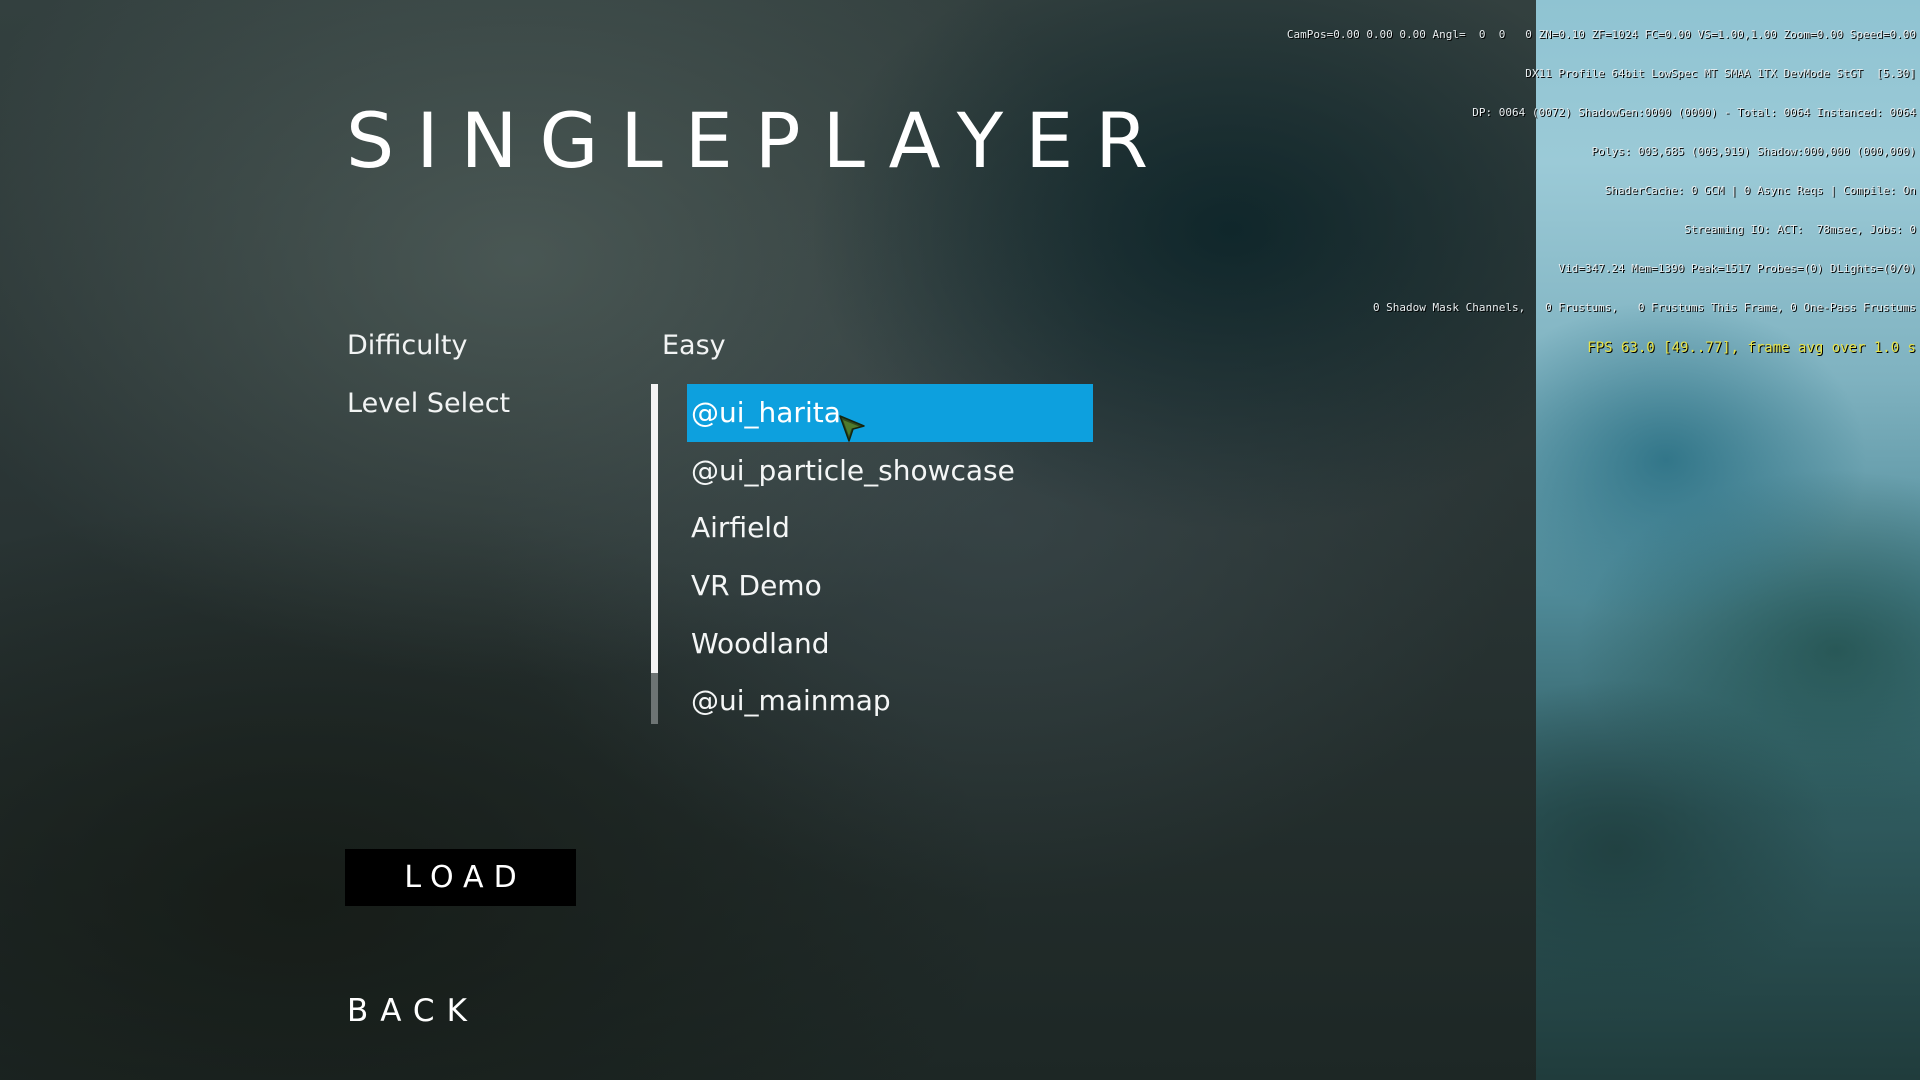 This screenshot has width=1920, height=1080. I want to click on difficulty-selector: Easy, so click(694, 345).